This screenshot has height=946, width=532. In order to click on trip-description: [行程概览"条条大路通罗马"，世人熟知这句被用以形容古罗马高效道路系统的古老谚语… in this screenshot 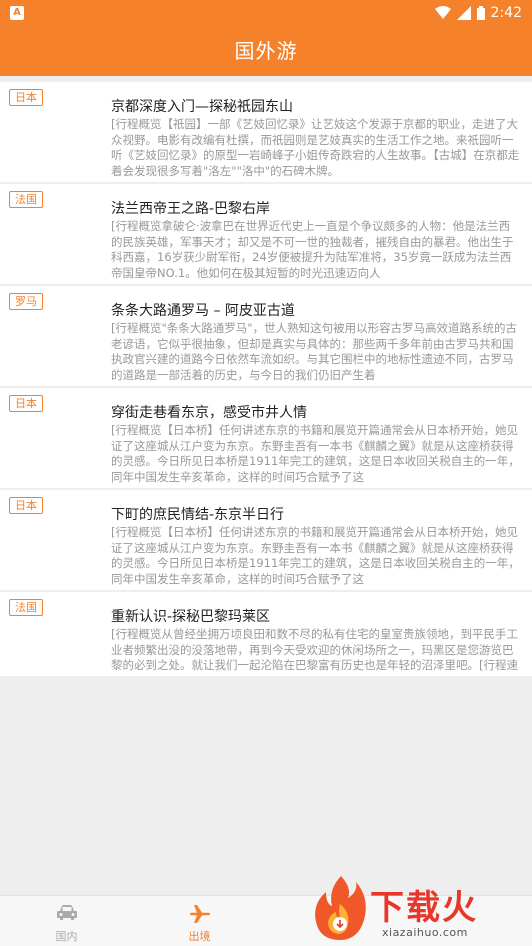, I will do `click(314, 351)`.